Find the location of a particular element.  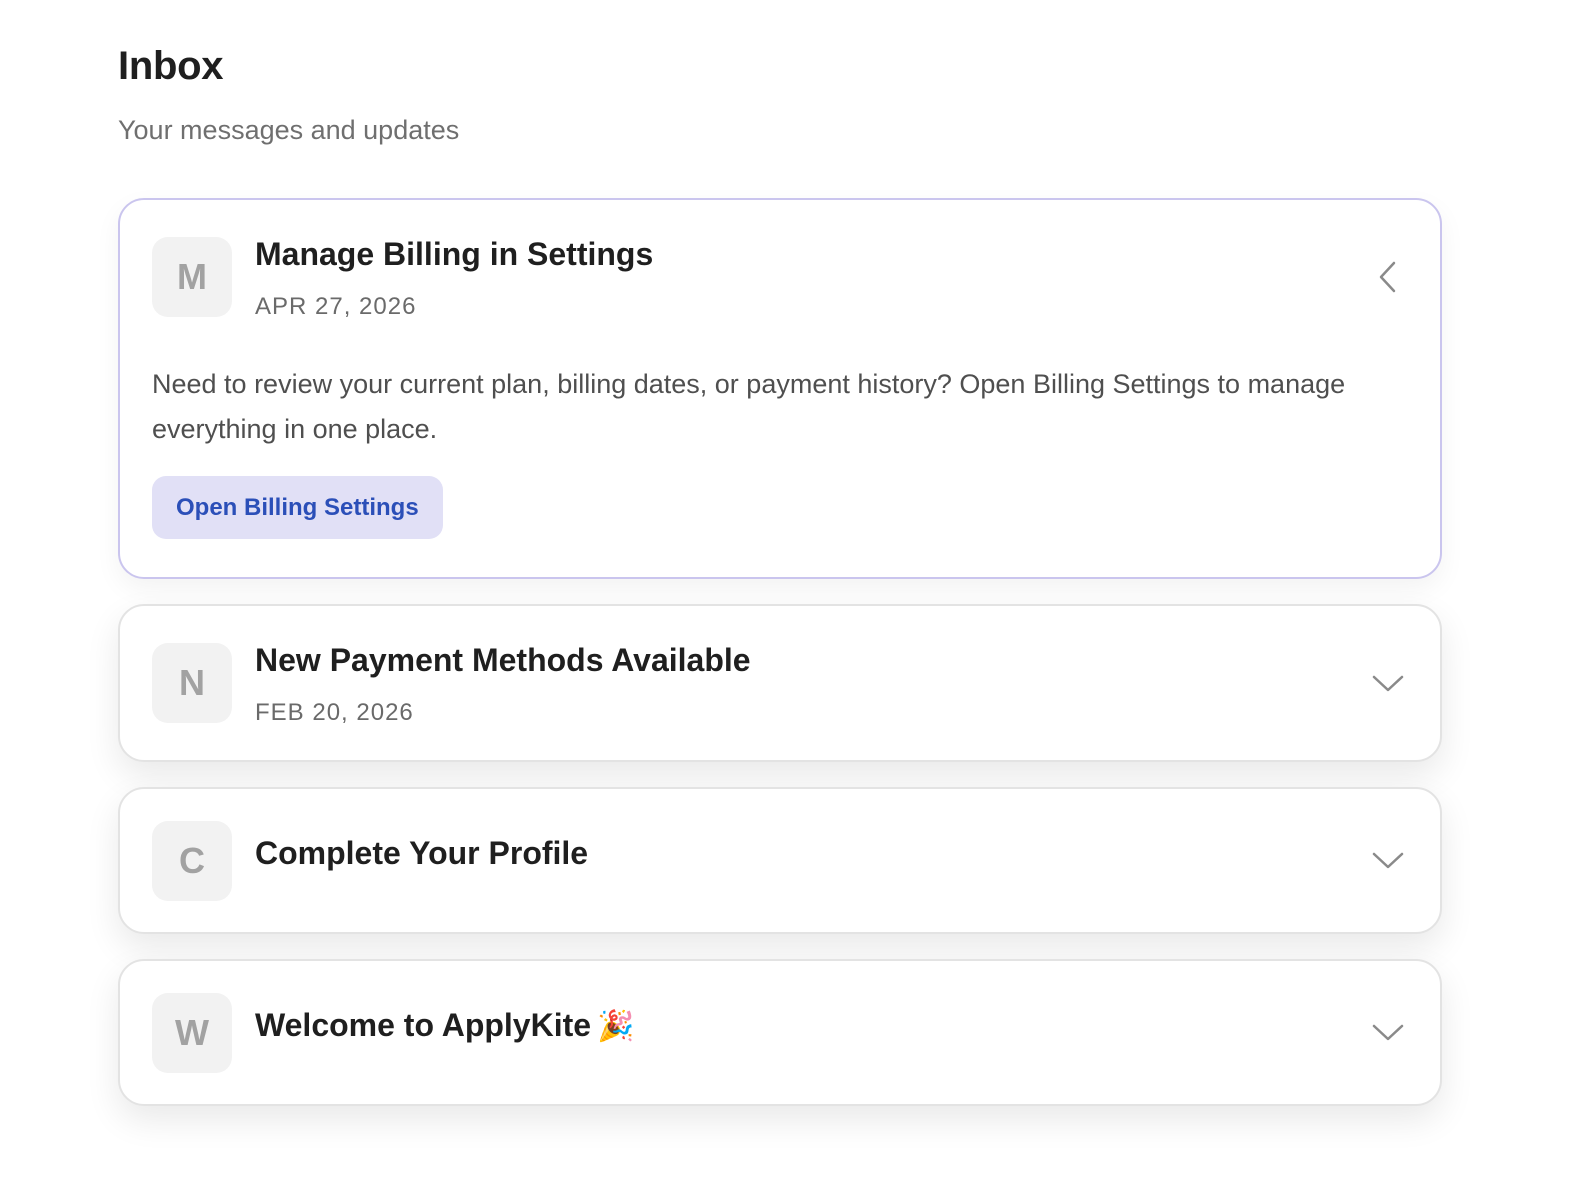

message-title: Welcome to ApplyKite 🎉 is located at coordinates (444, 1025).